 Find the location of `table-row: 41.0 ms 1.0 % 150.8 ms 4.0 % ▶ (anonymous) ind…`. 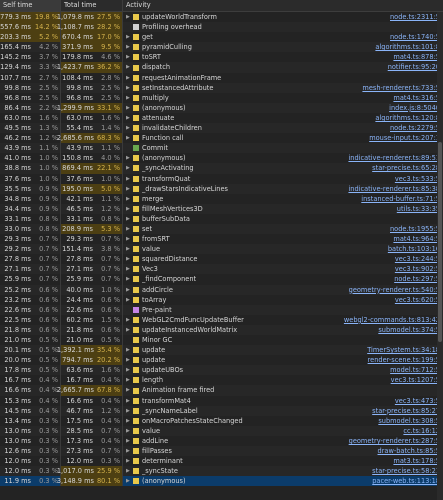

table-row: 41.0 ms 1.0 % 150.8 ms 4.0 % ▶ (anonymous) ind… is located at coordinates (221, 158).